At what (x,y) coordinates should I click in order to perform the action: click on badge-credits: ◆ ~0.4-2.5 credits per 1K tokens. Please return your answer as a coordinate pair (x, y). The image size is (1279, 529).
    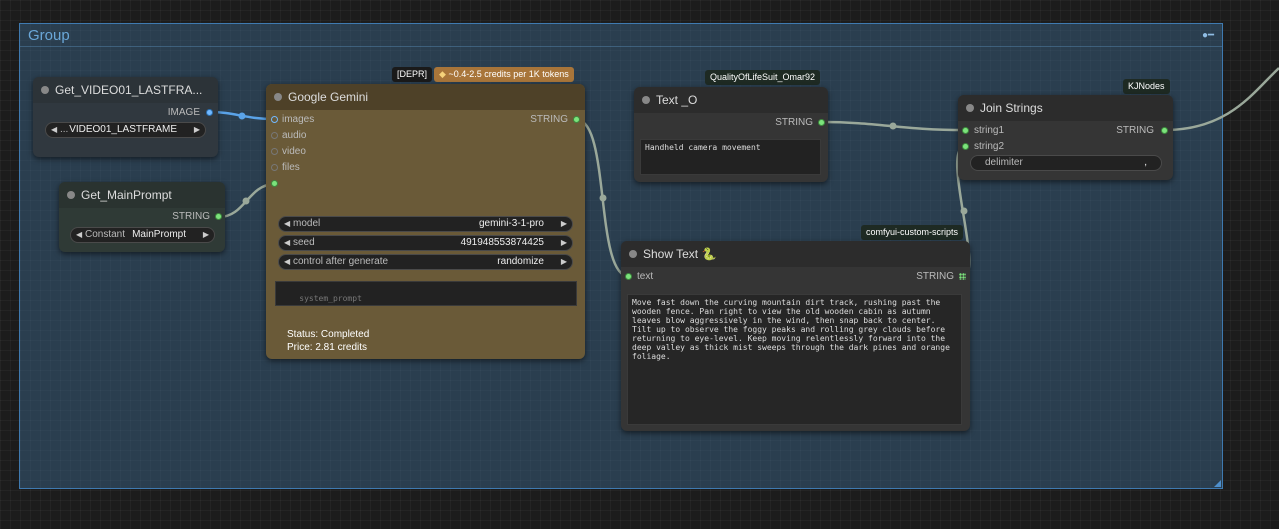
    Looking at the image, I should click on (504, 74).